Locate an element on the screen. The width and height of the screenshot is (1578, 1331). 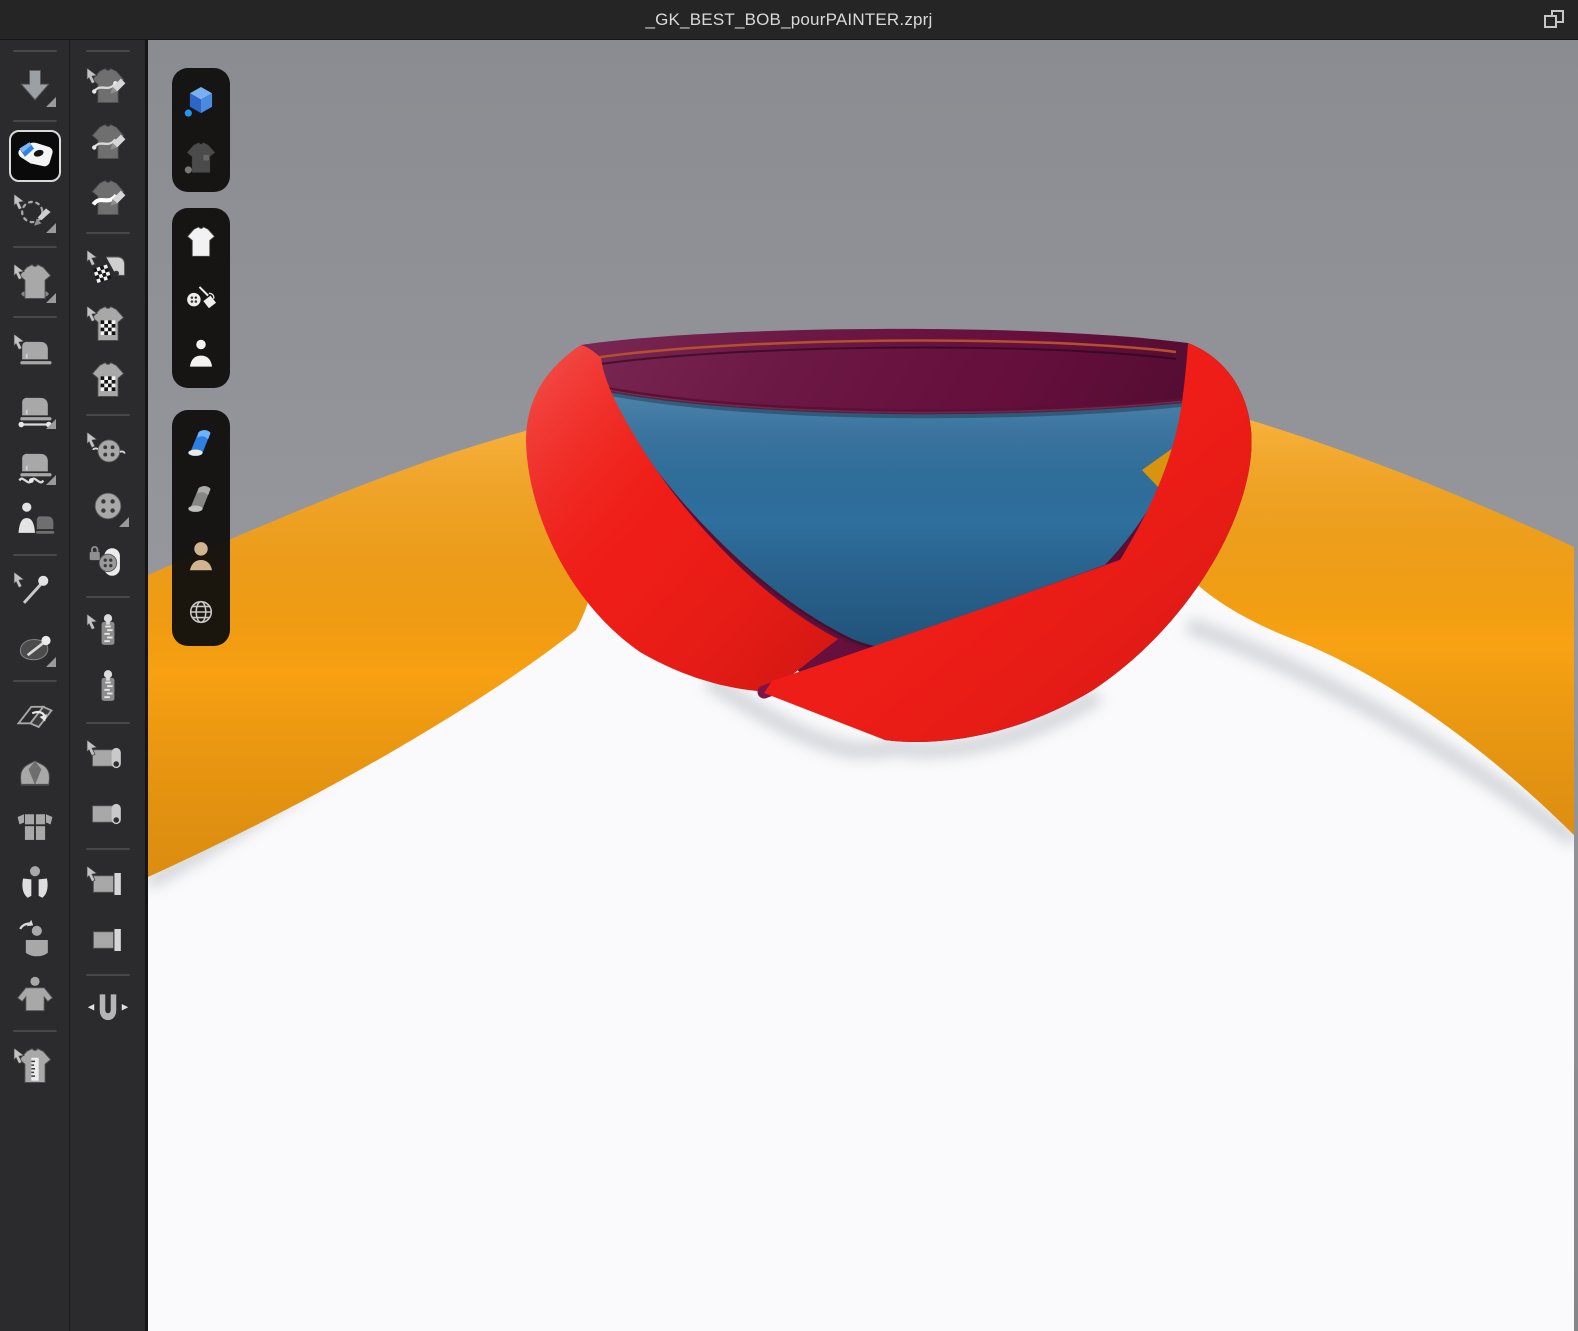
pin-tool is located at coordinates (35, 646).